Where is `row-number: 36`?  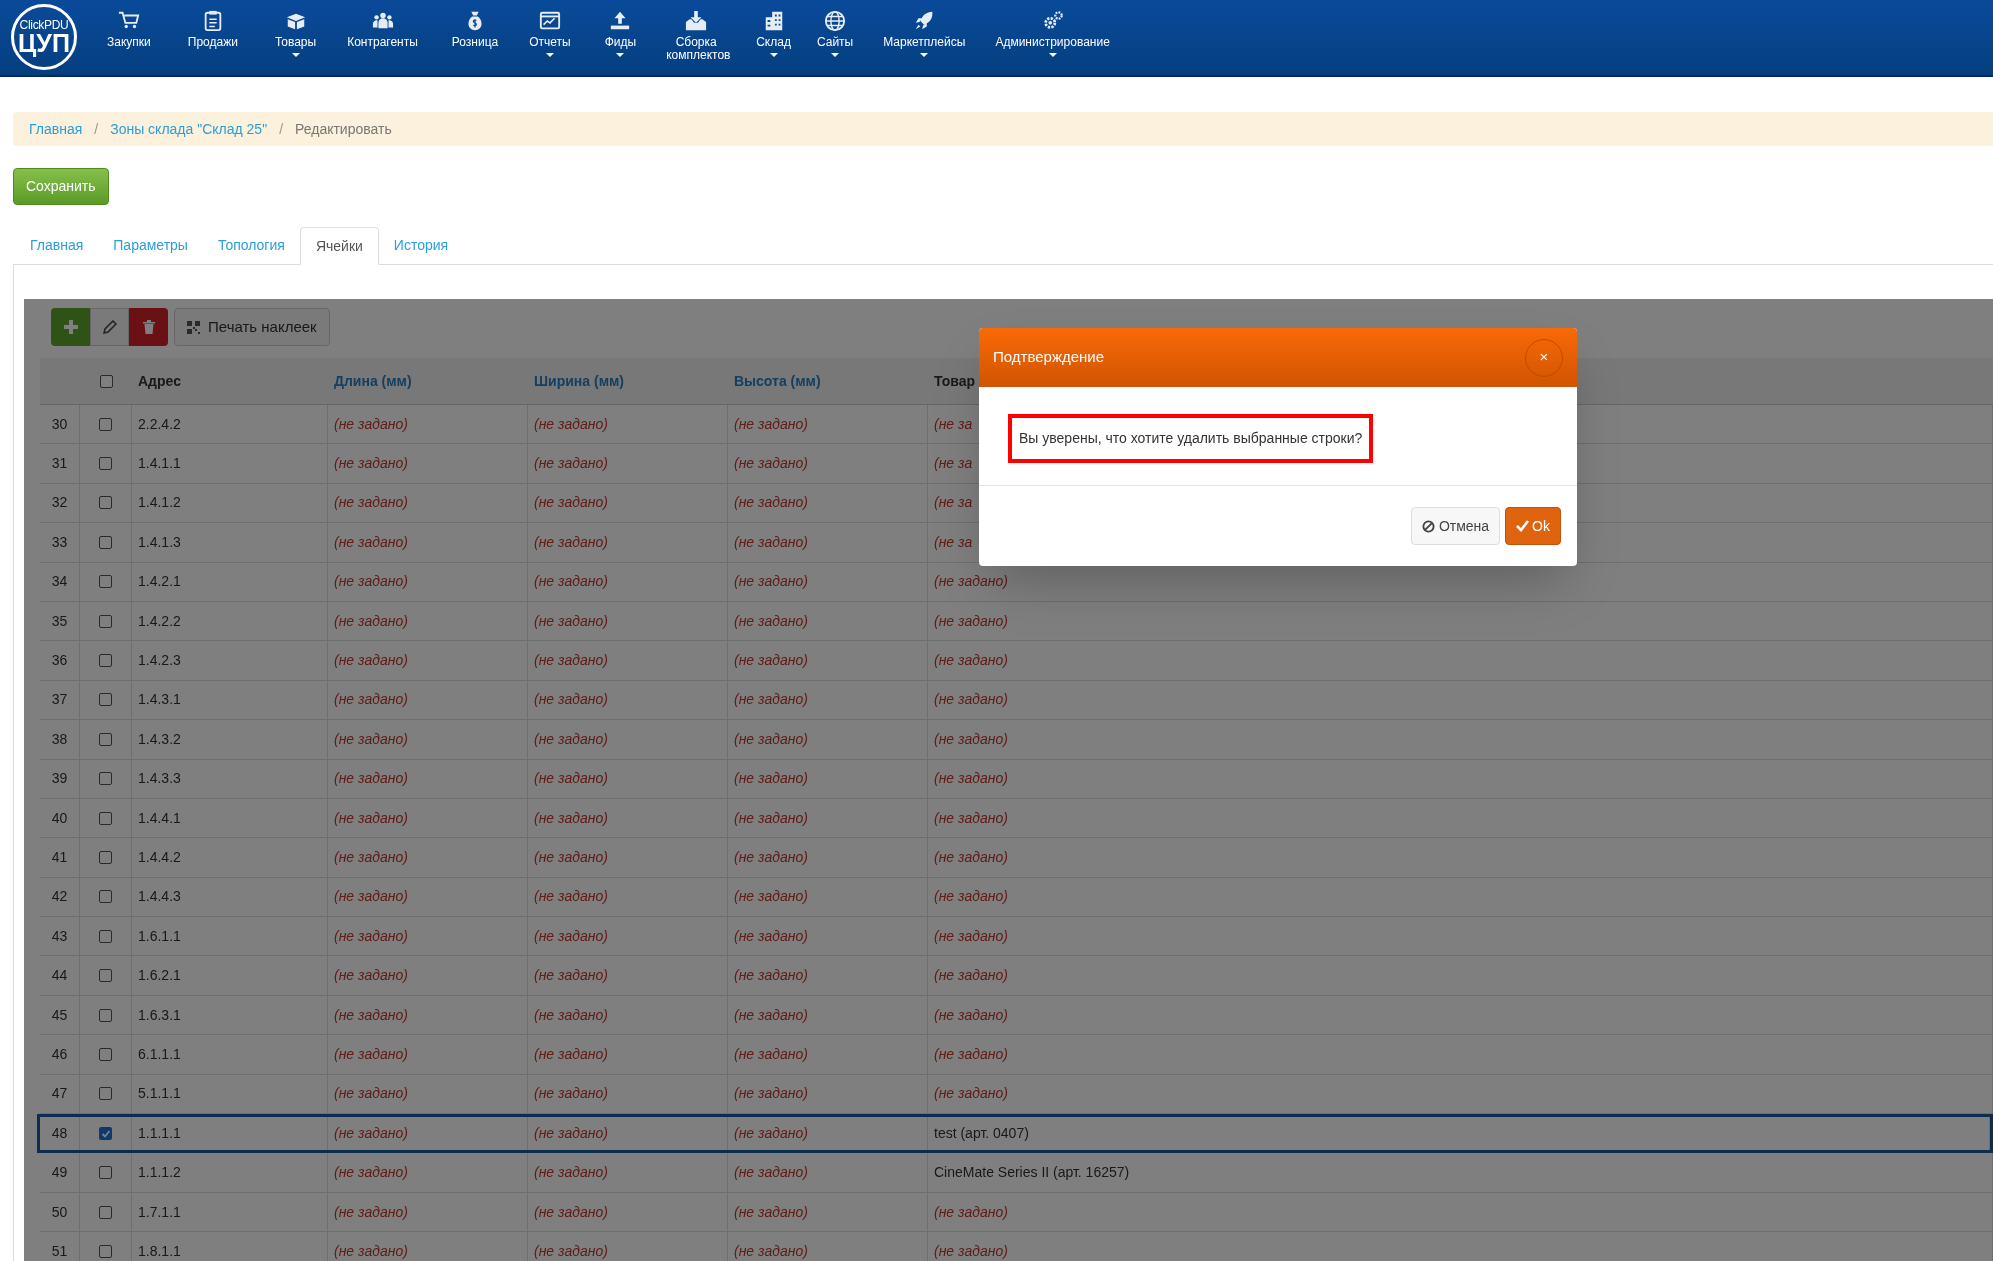 row-number: 36 is located at coordinates (60, 660).